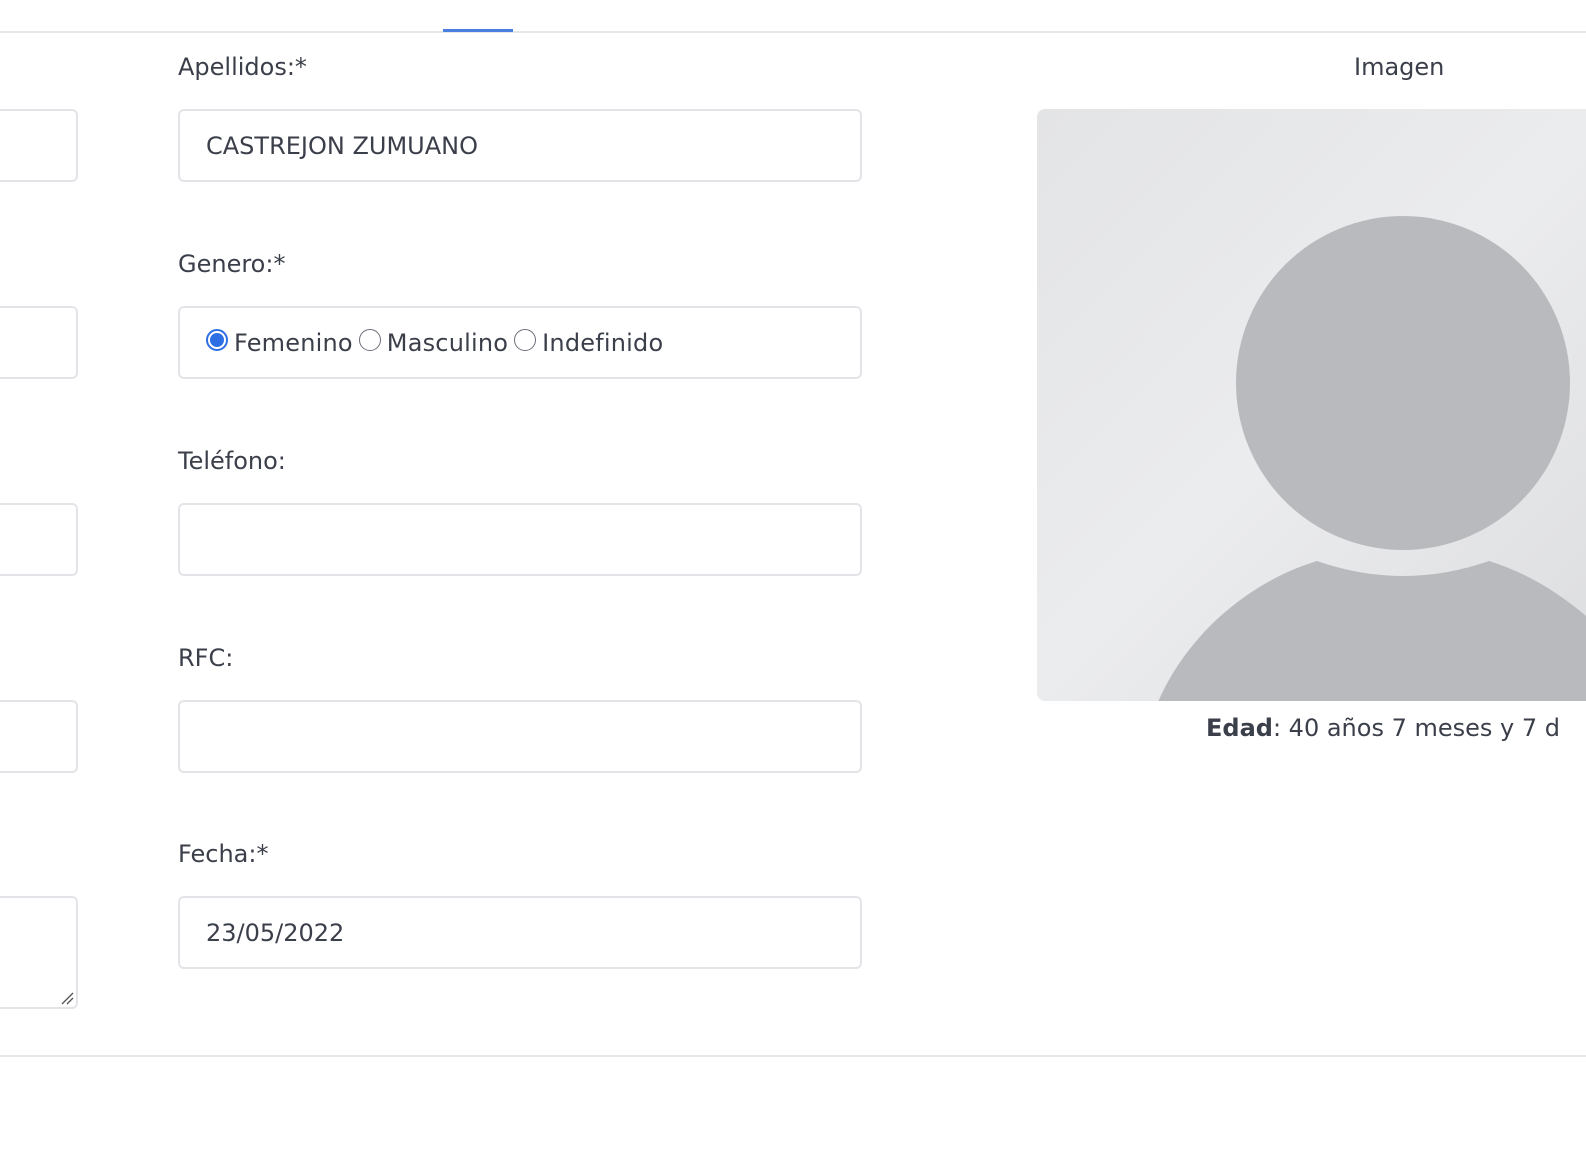  I want to click on genero-option-indefinido: Indefinido, so click(589, 342).